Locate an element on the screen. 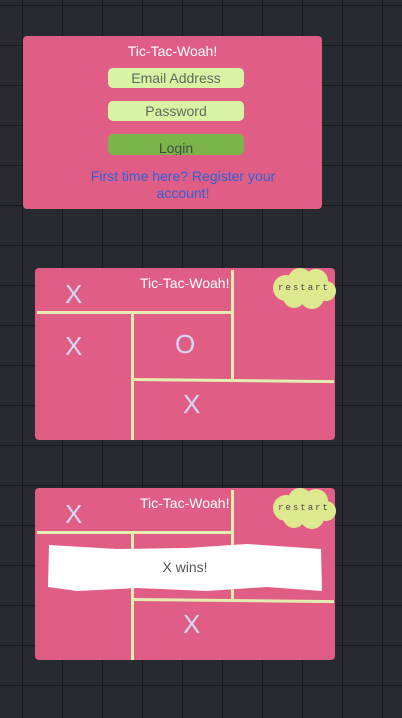  password-field is located at coordinates (176, 111).